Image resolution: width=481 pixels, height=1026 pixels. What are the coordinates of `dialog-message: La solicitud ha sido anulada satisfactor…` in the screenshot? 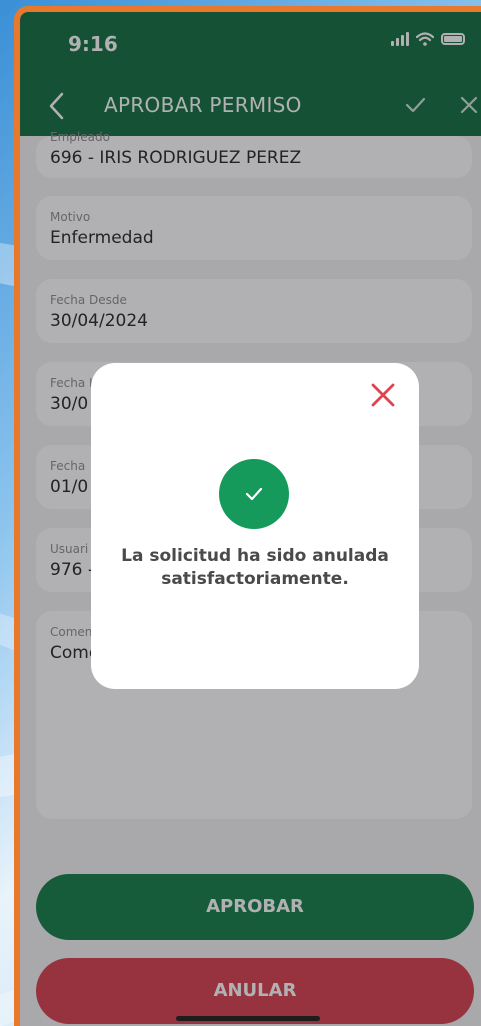 It's located at (255, 567).